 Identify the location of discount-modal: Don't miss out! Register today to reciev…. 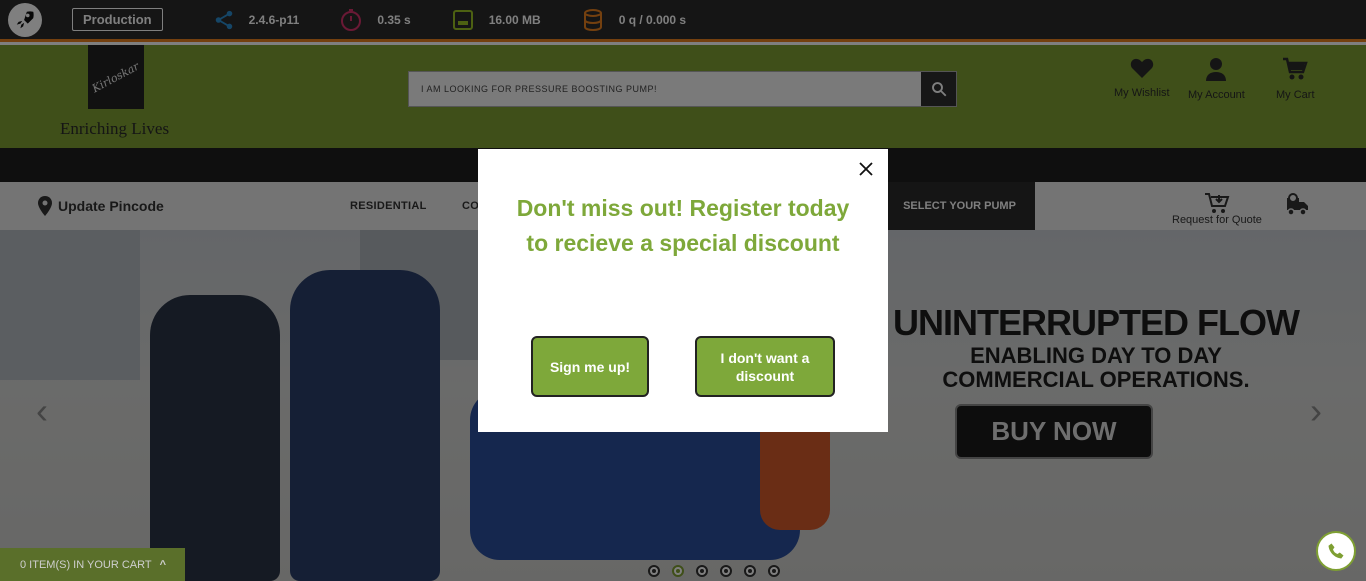
(683, 290).